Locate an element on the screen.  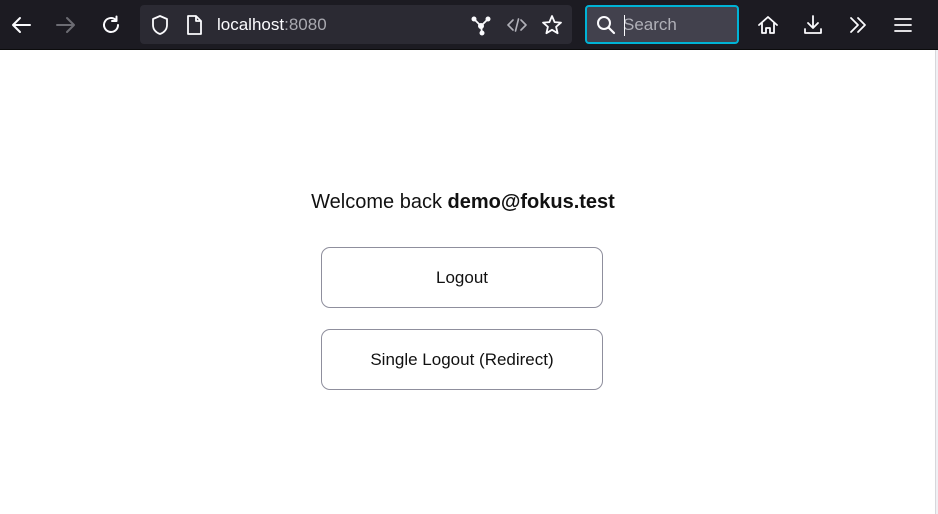
hamburger-icon is located at coordinates (903, 25).